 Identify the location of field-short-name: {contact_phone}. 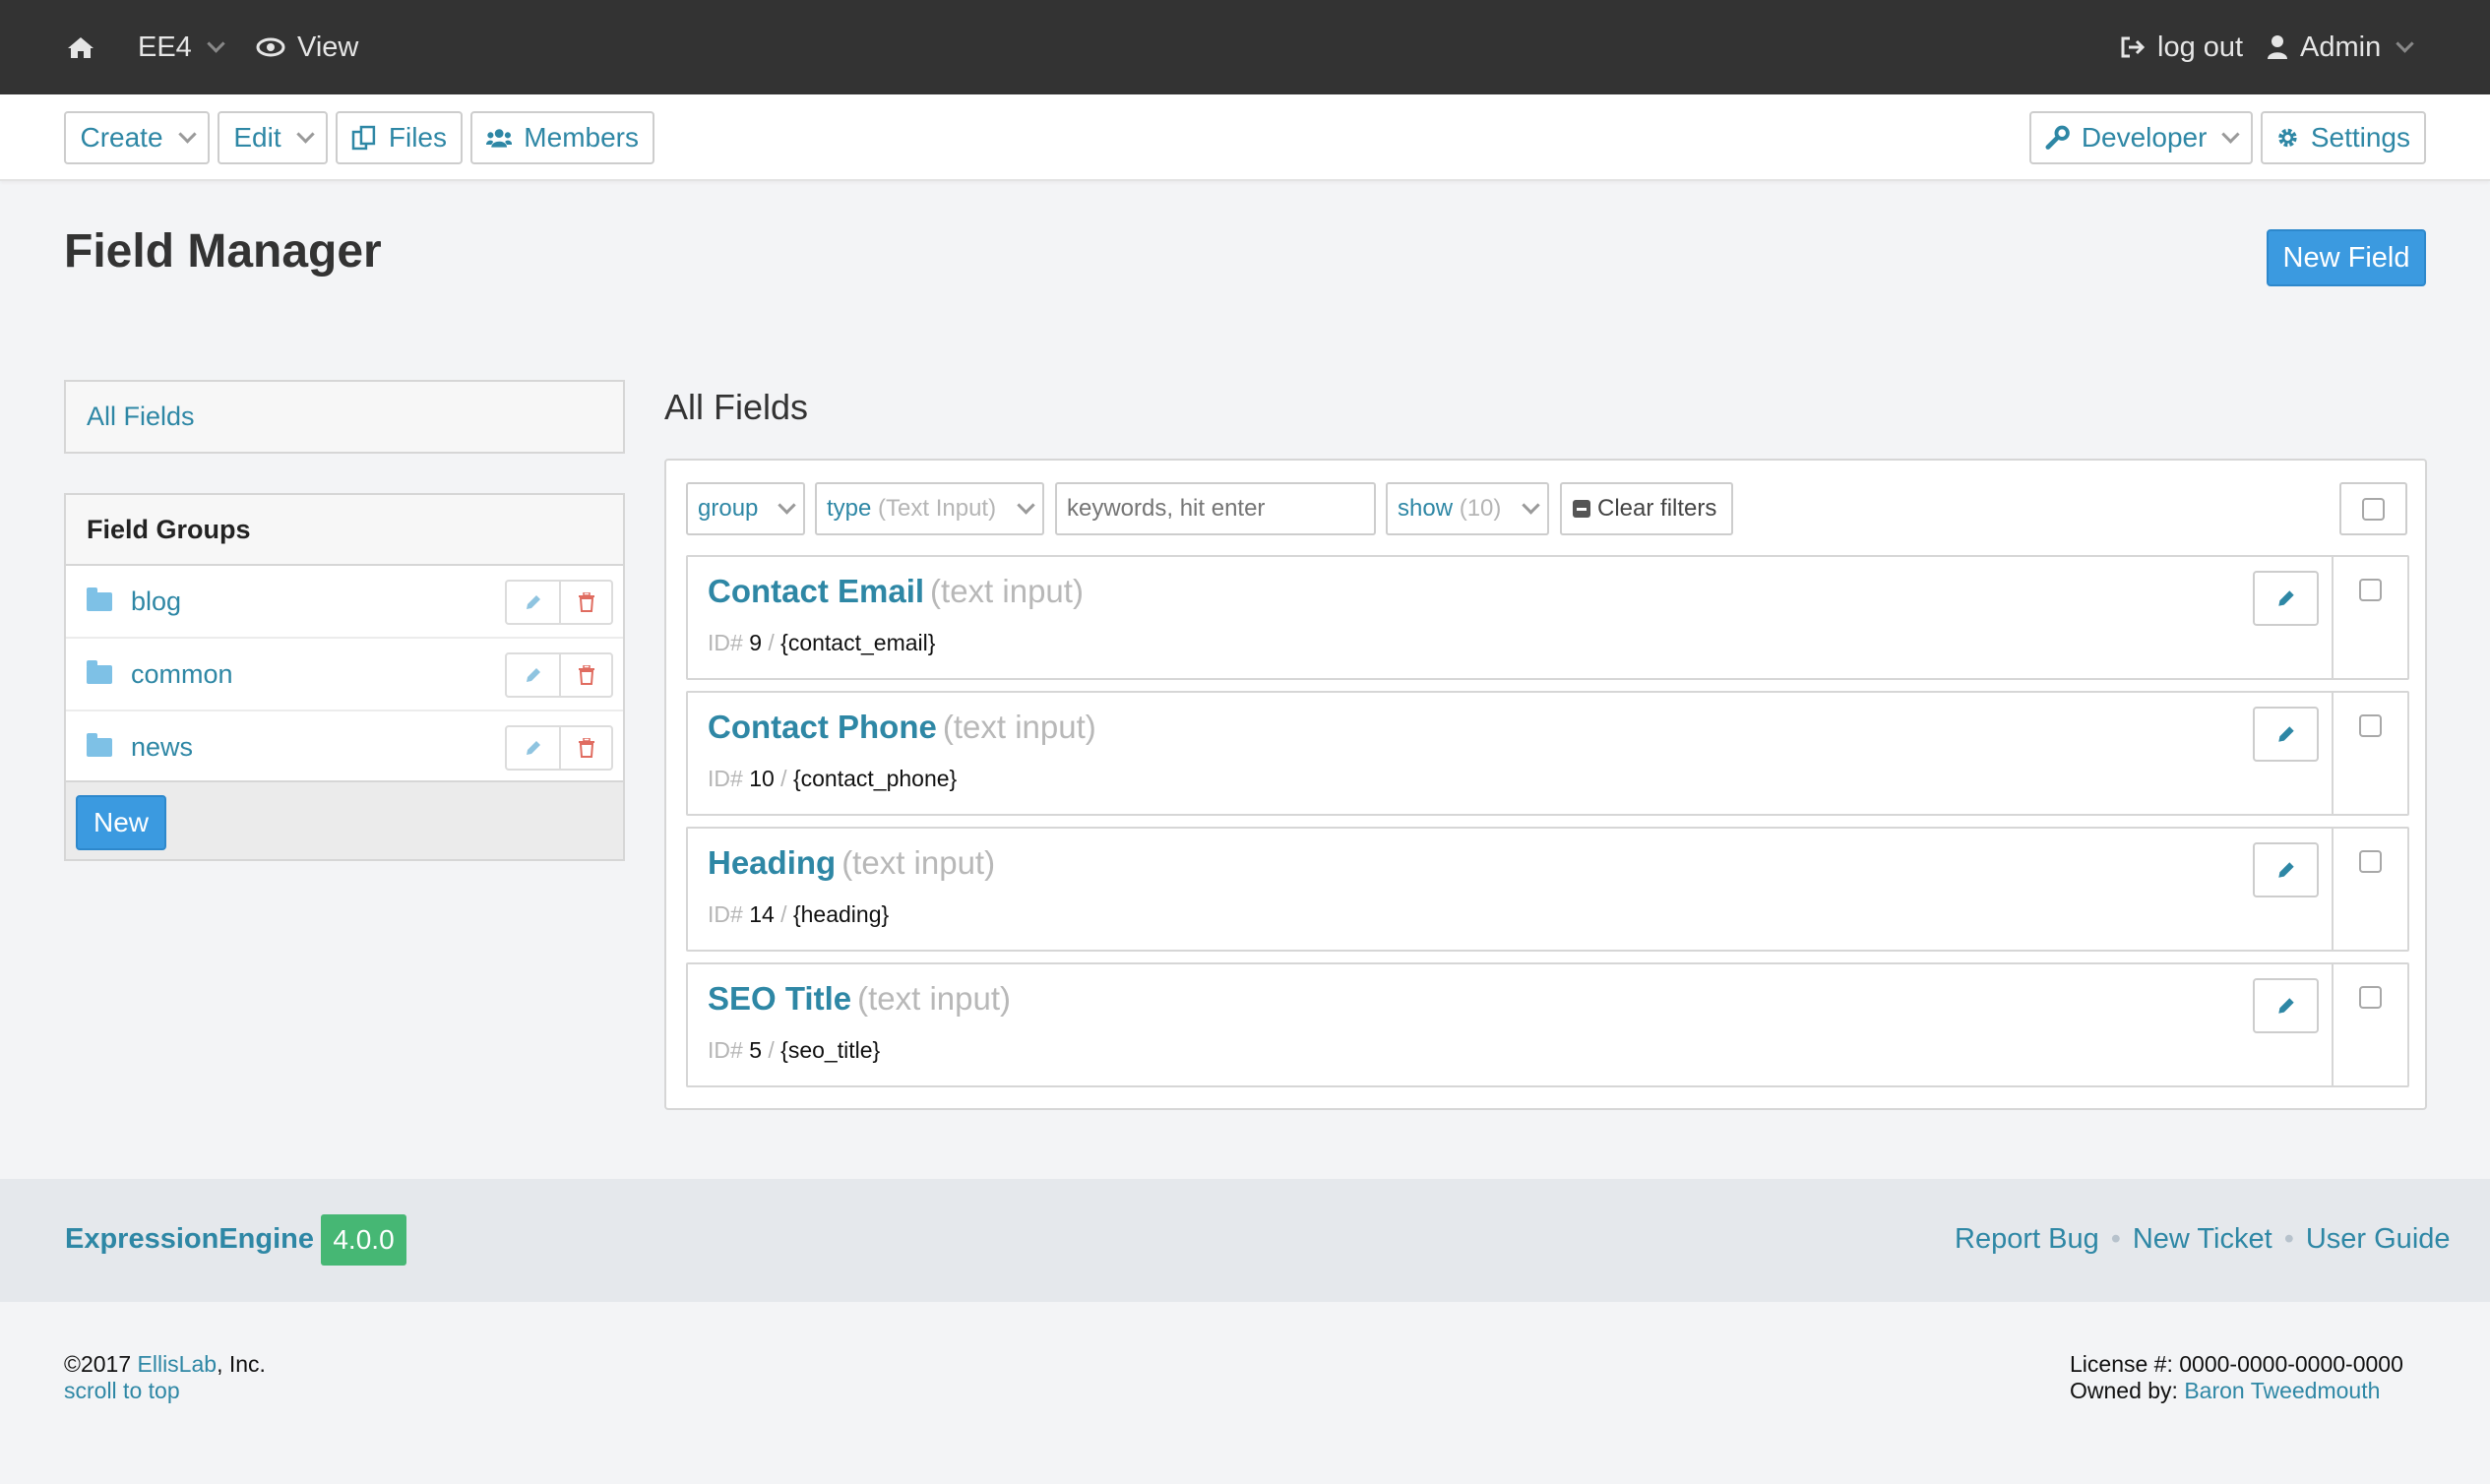
(875, 778).